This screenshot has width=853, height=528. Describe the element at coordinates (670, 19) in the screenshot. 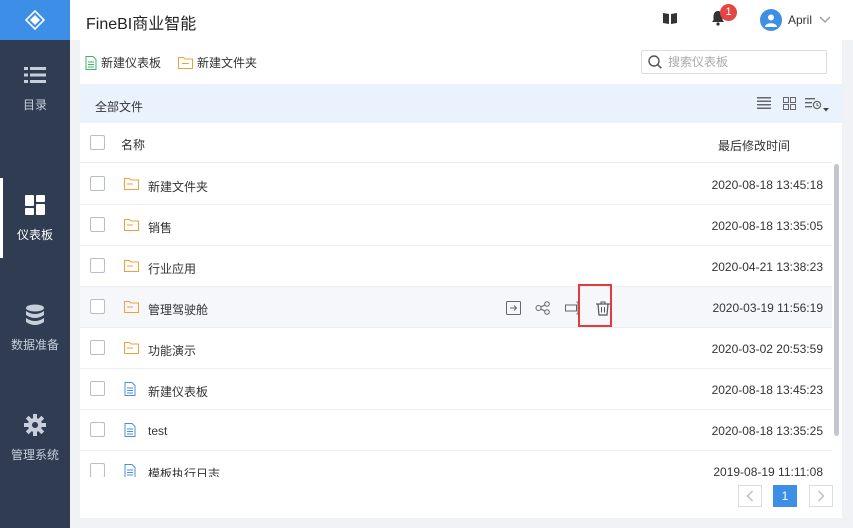

I see `help-book-icon` at that location.